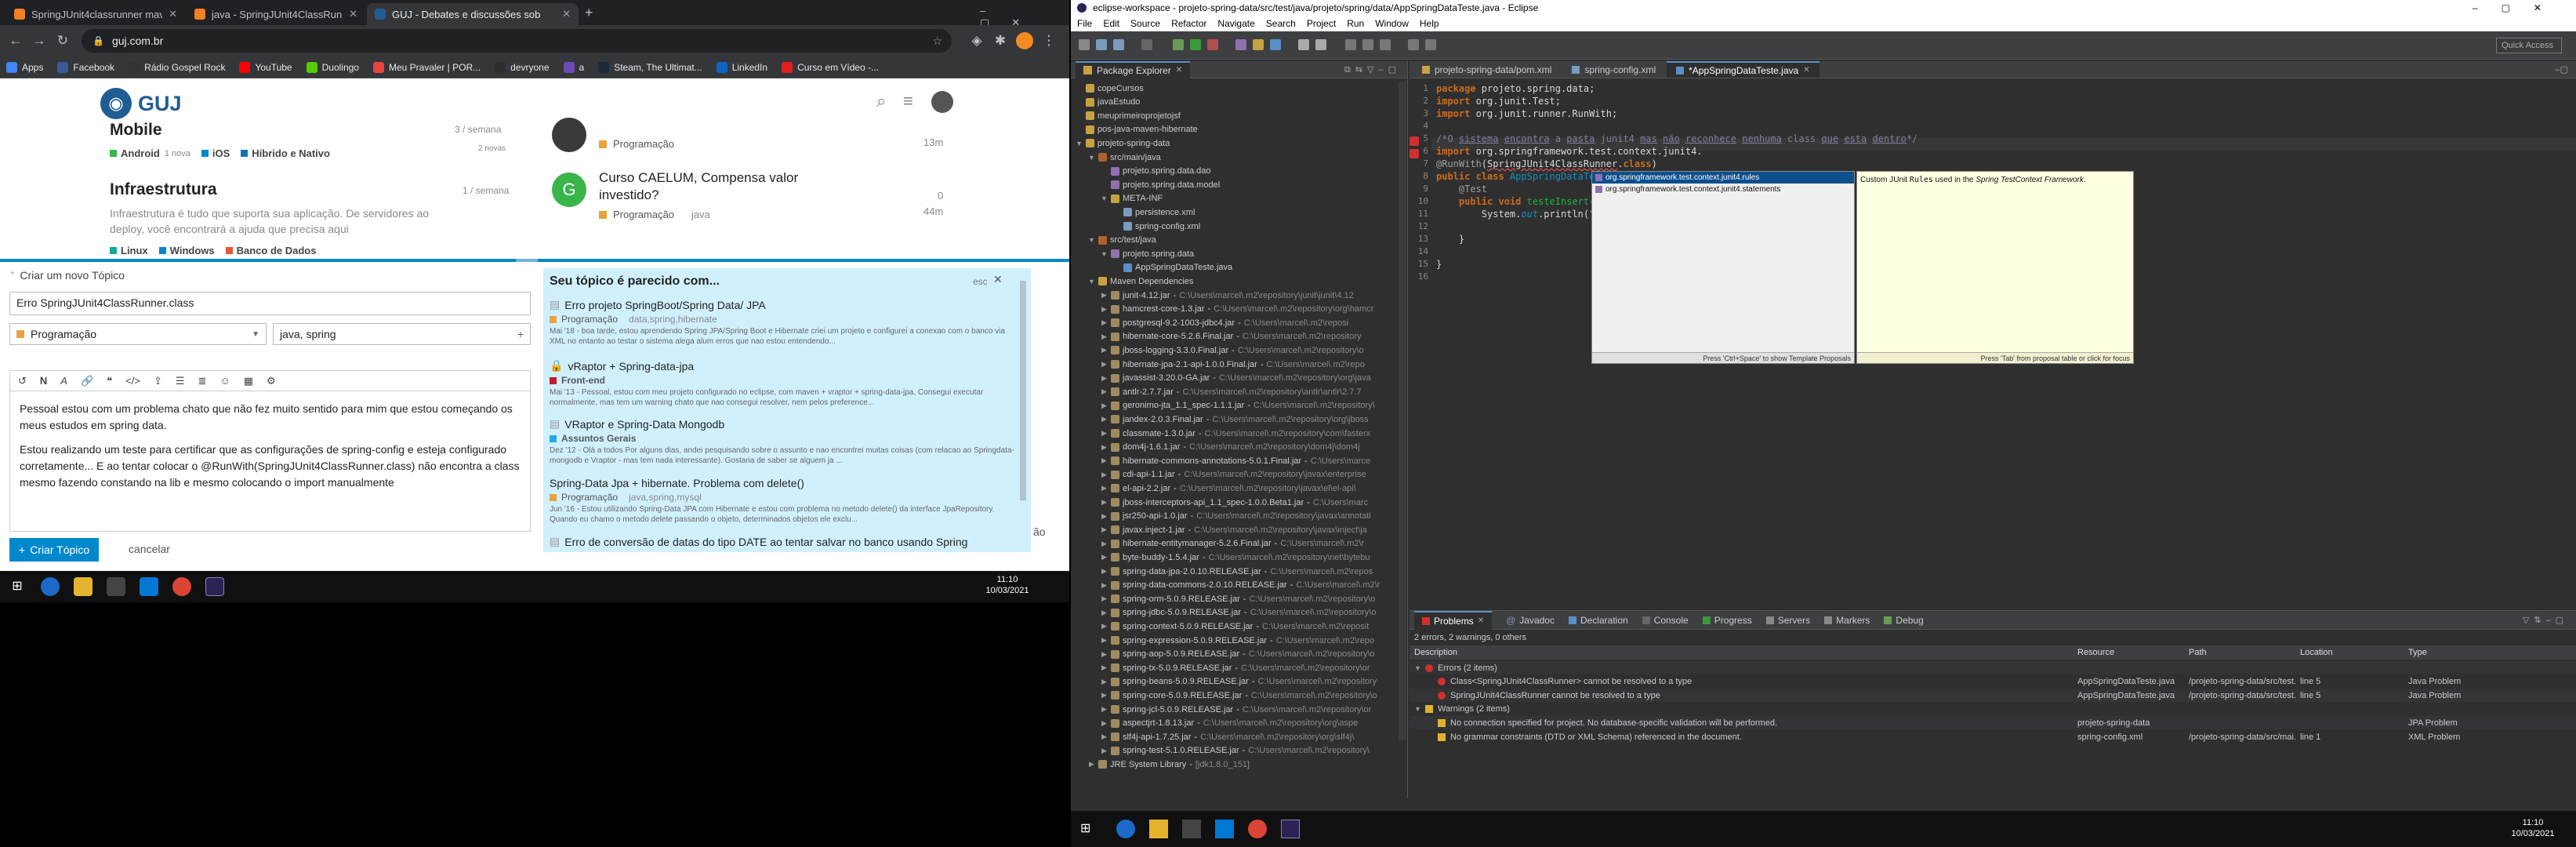 This screenshot has height=847, width=2576. What do you see at coordinates (203, 381) in the screenshot?
I see `numbered-list-icon: ≣` at bounding box center [203, 381].